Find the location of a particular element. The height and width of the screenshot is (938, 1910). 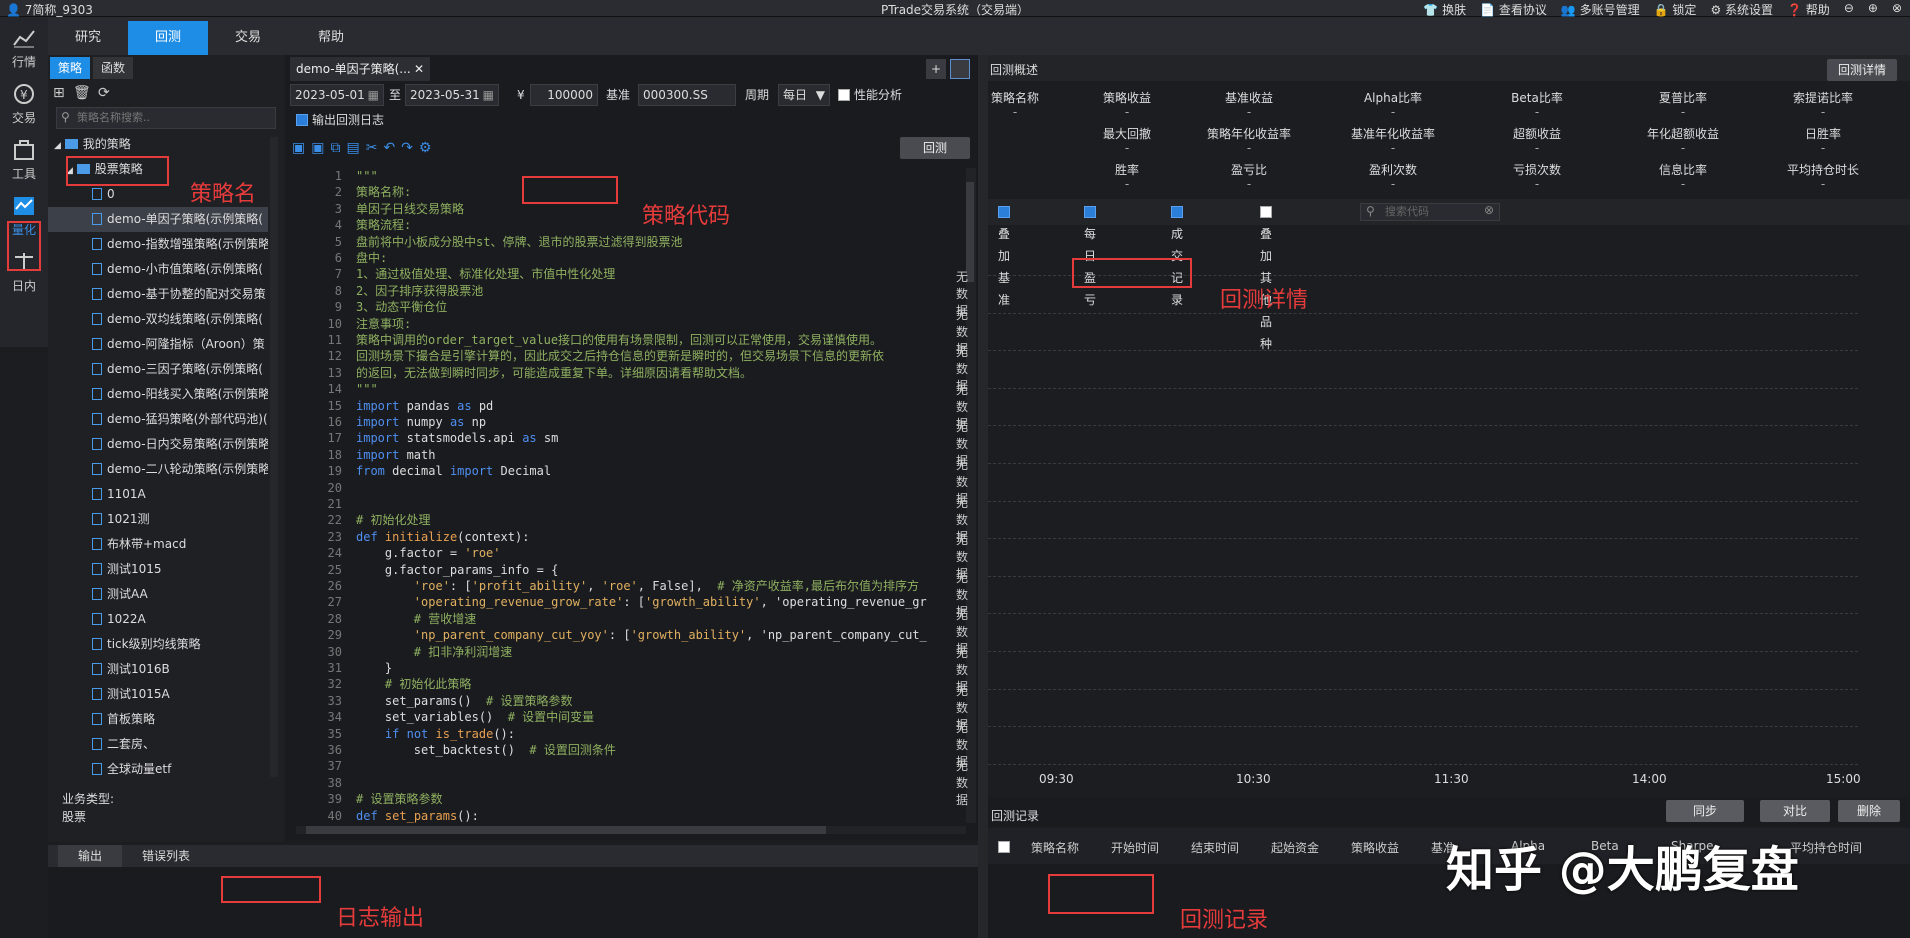

tree-item: 全球动量etf is located at coordinates (158, 769).